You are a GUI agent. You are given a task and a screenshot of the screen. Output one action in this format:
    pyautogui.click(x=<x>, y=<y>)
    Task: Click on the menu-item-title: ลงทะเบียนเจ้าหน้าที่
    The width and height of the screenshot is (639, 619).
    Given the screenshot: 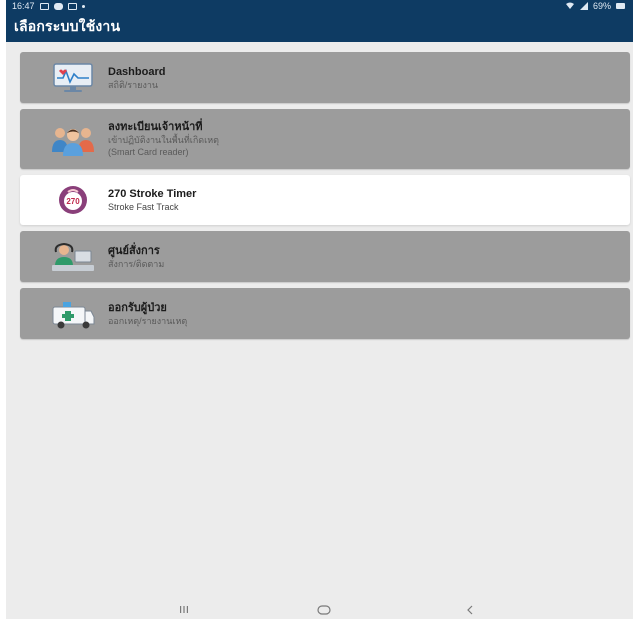 What is the action you would take?
    pyautogui.click(x=155, y=127)
    